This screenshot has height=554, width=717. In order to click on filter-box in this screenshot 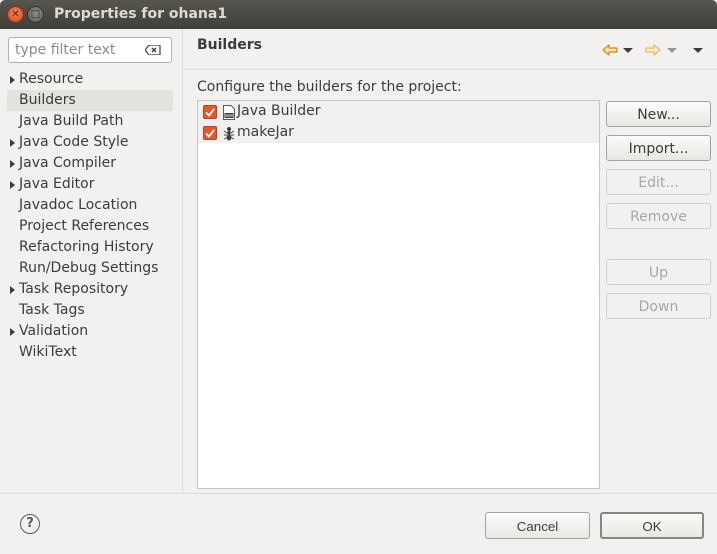, I will do `click(90, 50)`.